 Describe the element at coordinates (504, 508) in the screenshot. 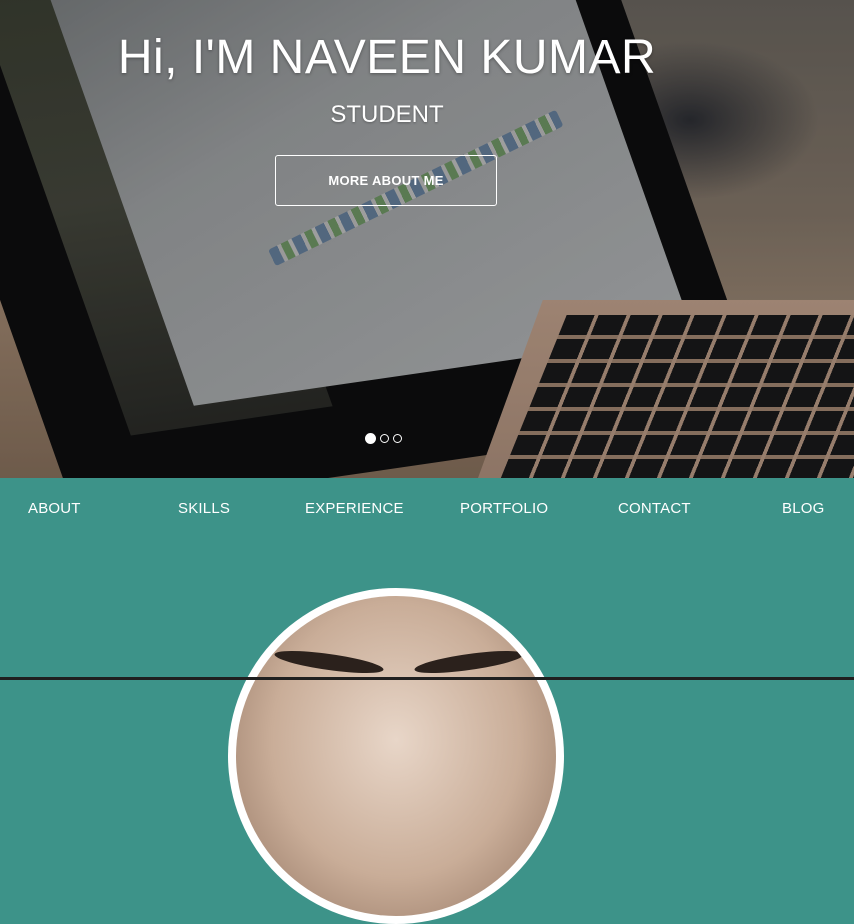

I see `nav-item-portfolio: PORTFOLIO` at that location.